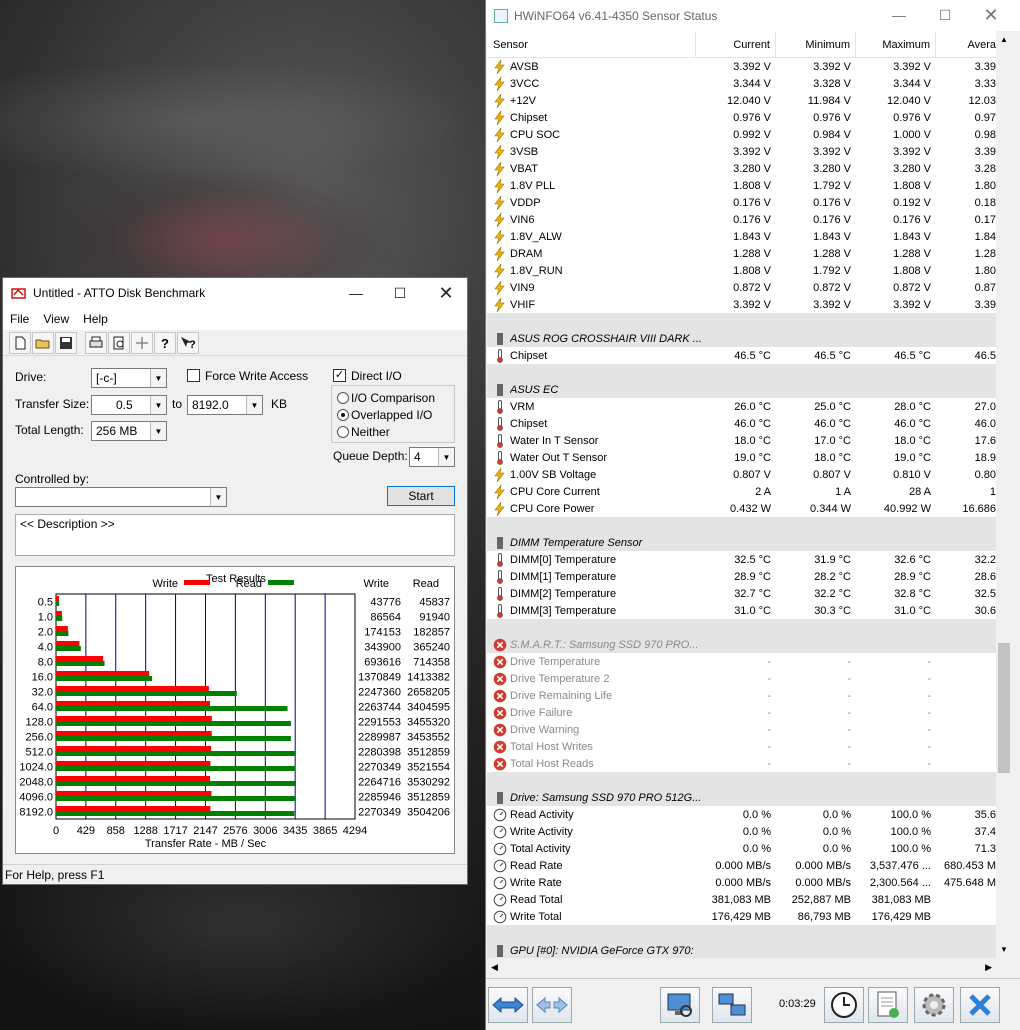  What do you see at coordinates (741, 83) in the screenshot?
I see `sensor-row: 3VCC 3.344 V 3.328 V 3.344 V 3.33` at bounding box center [741, 83].